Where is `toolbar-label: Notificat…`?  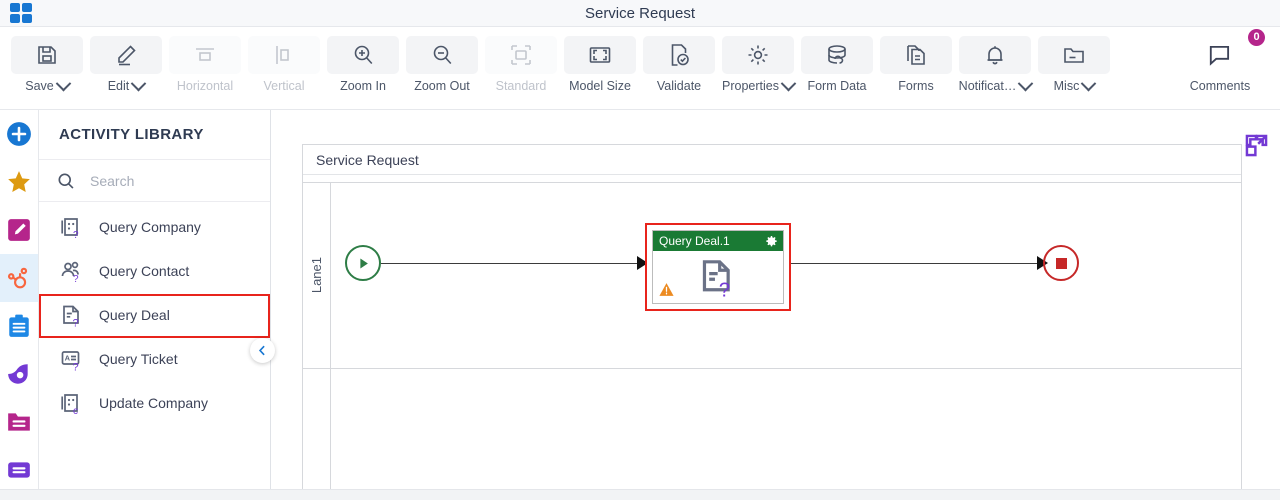 toolbar-label: Notificat… is located at coordinates (996, 84).